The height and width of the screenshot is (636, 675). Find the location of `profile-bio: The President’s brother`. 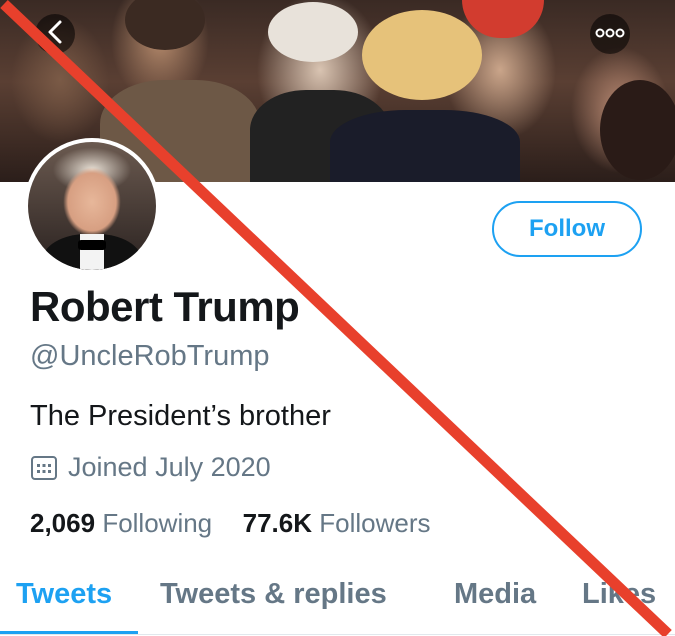

profile-bio: The President’s brother is located at coordinates (180, 416).